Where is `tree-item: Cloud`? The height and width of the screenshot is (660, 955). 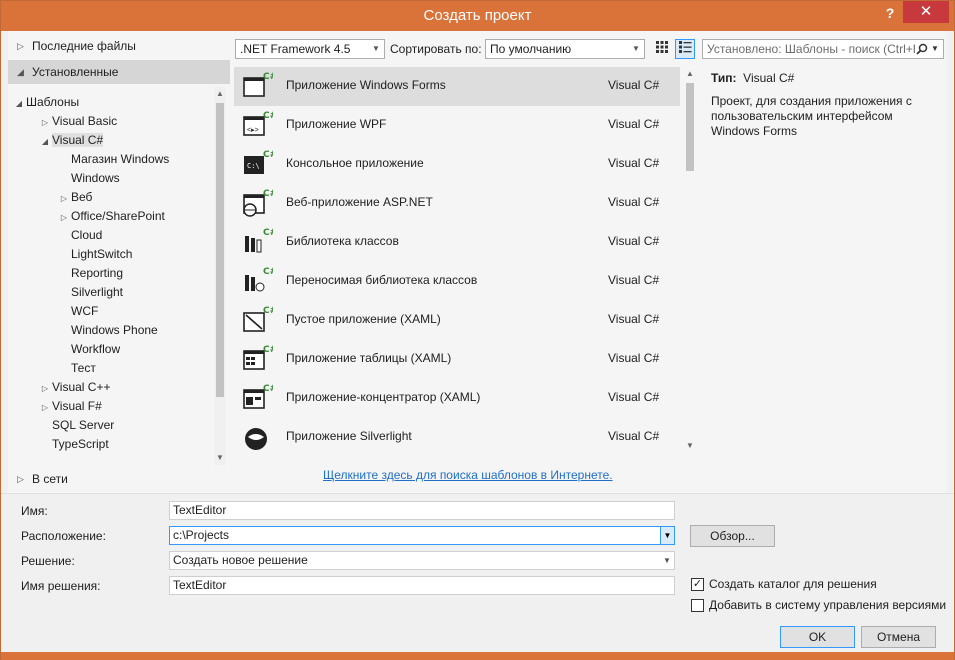
tree-item: Cloud is located at coordinates (79, 235).